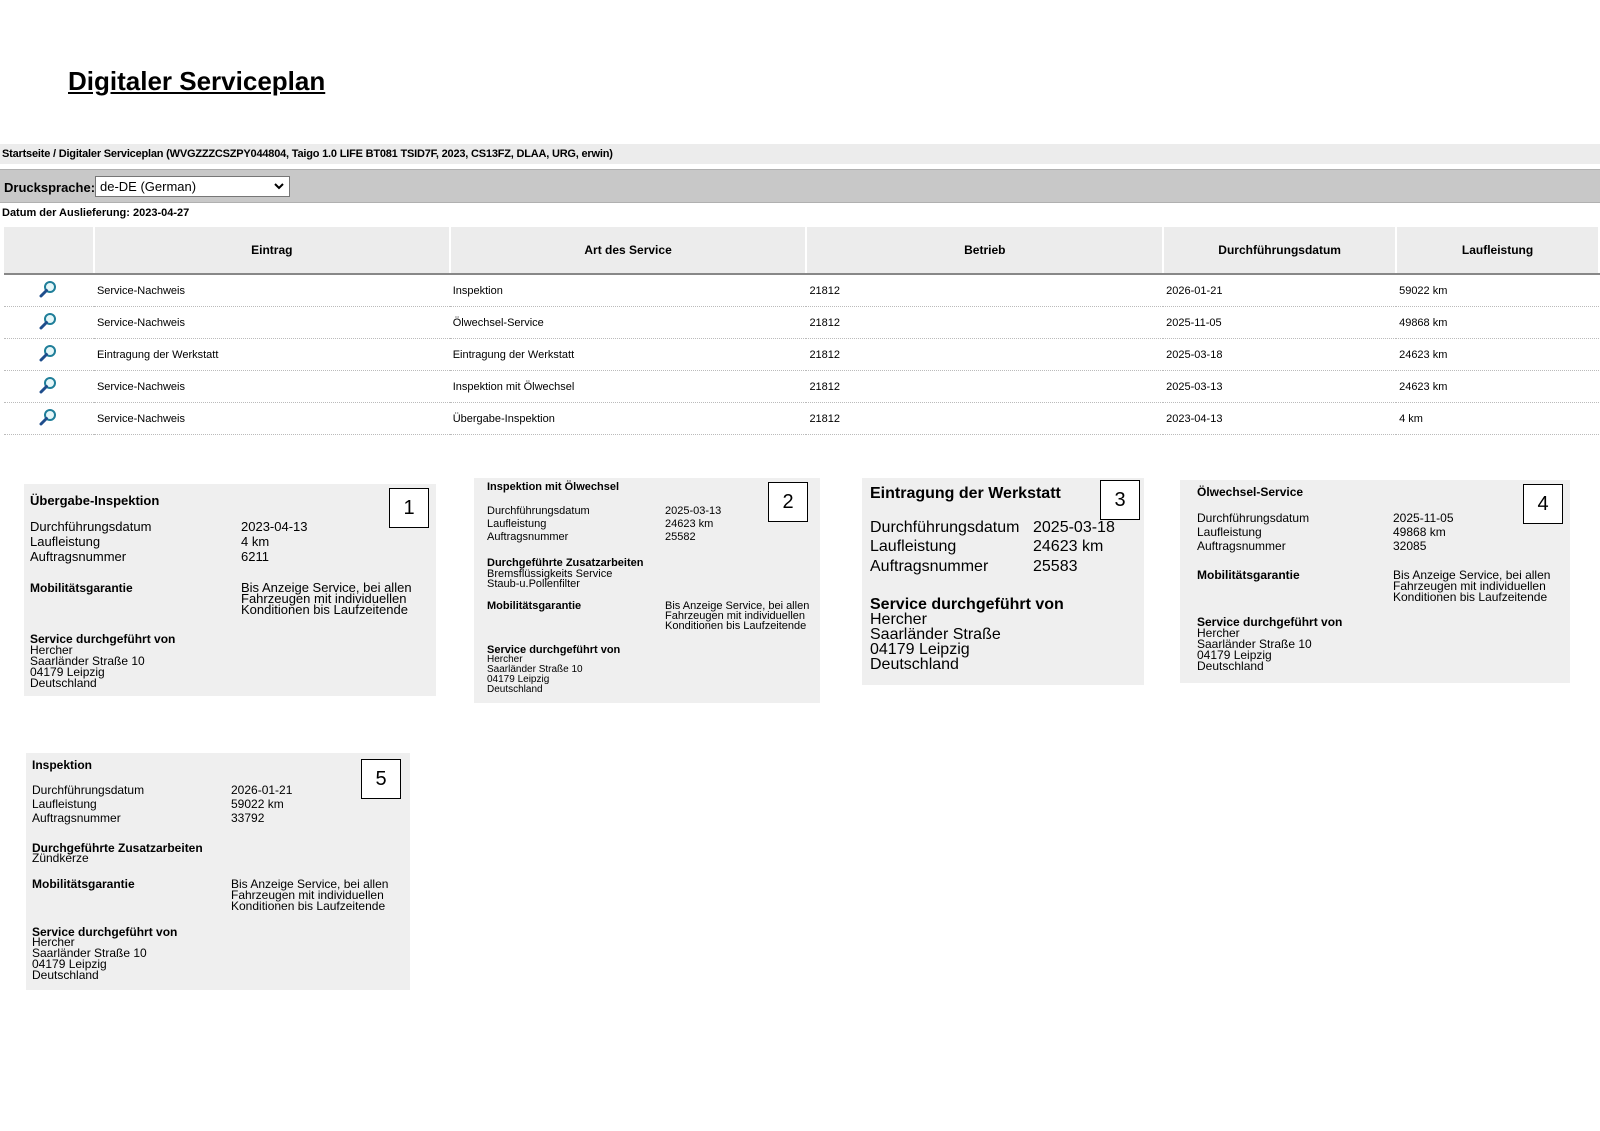  I want to click on value-order: 32085, so click(1410, 546).